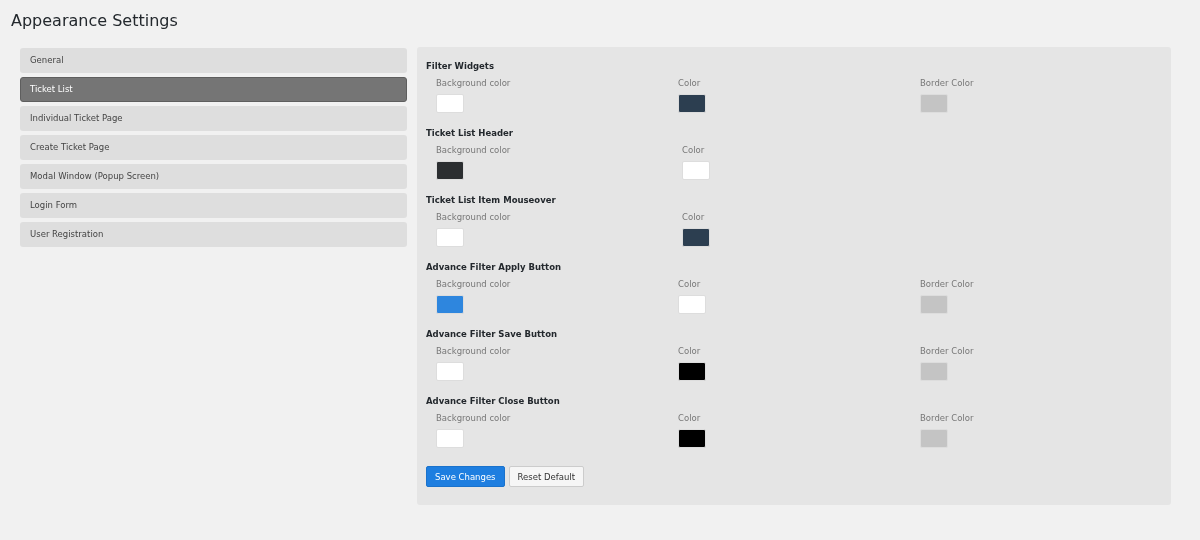  I want to click on sidebar-item: Individual Ticket Page, so click(213, 118).